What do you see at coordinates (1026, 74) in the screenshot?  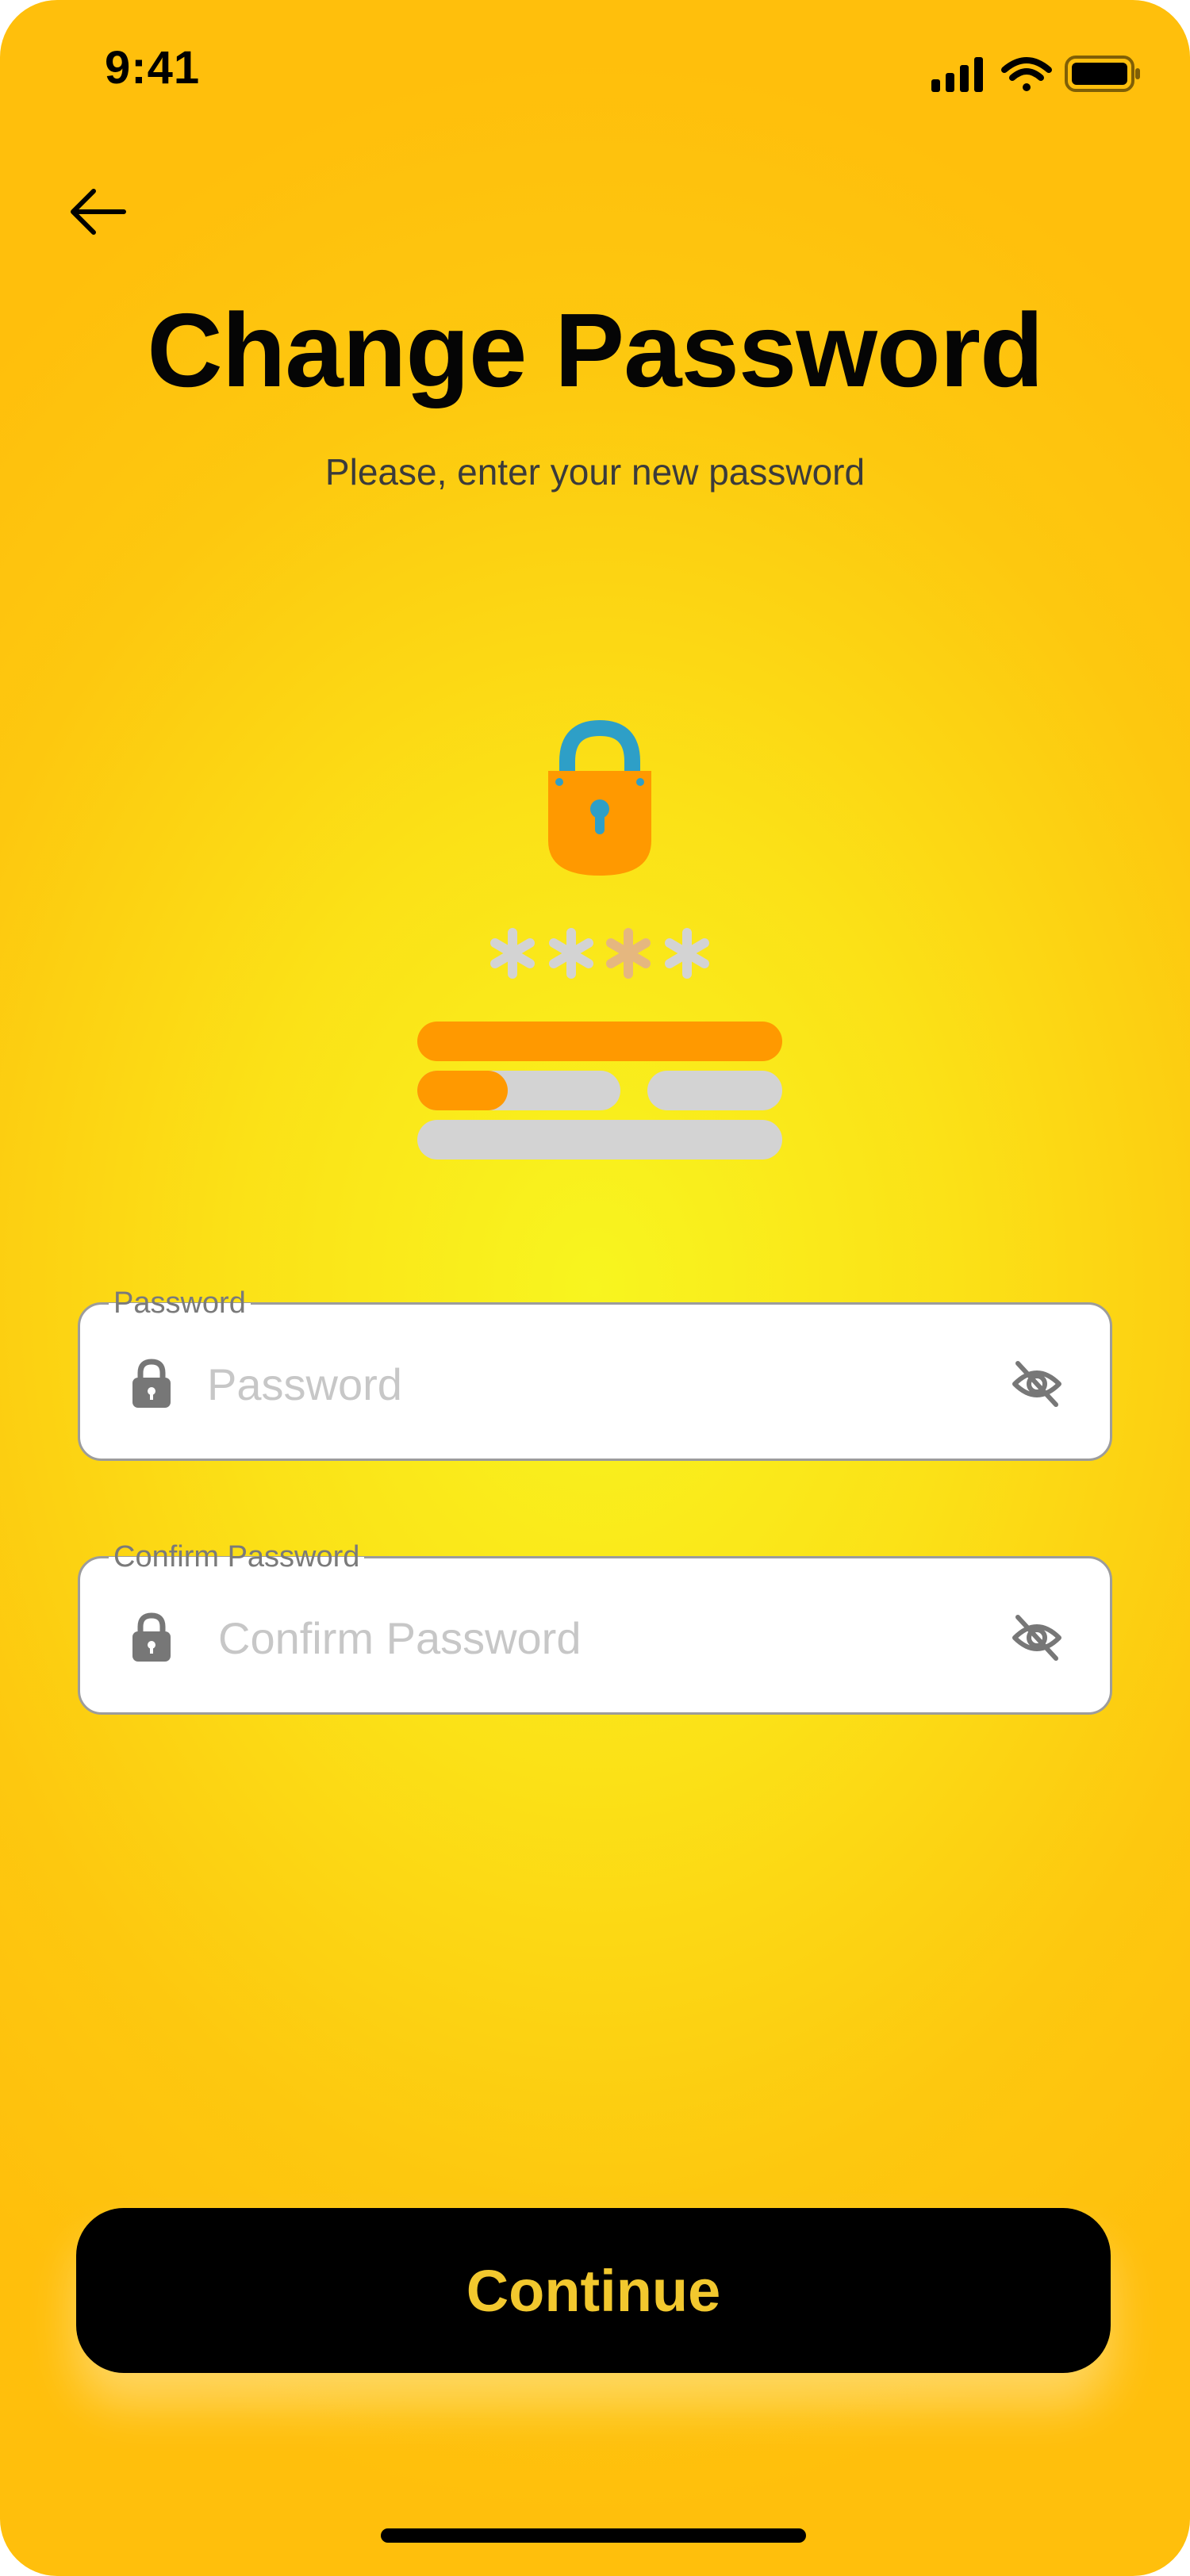 I see `wifi-icon` at bounding box center [1026, 74].